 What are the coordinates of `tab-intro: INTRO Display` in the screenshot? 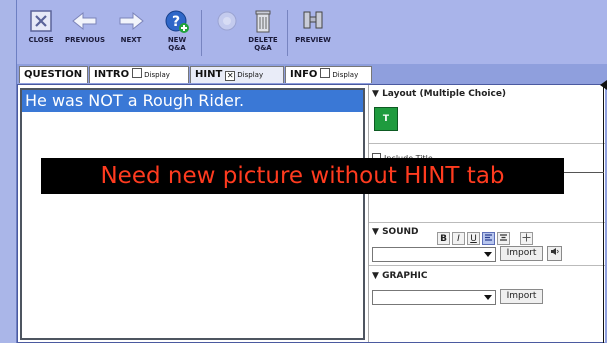 It's located at (139, 74).